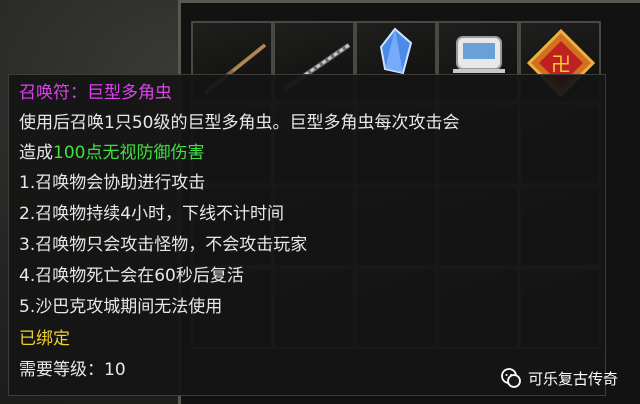  I want to click on description-prefix: 造成, so click(36, 153).